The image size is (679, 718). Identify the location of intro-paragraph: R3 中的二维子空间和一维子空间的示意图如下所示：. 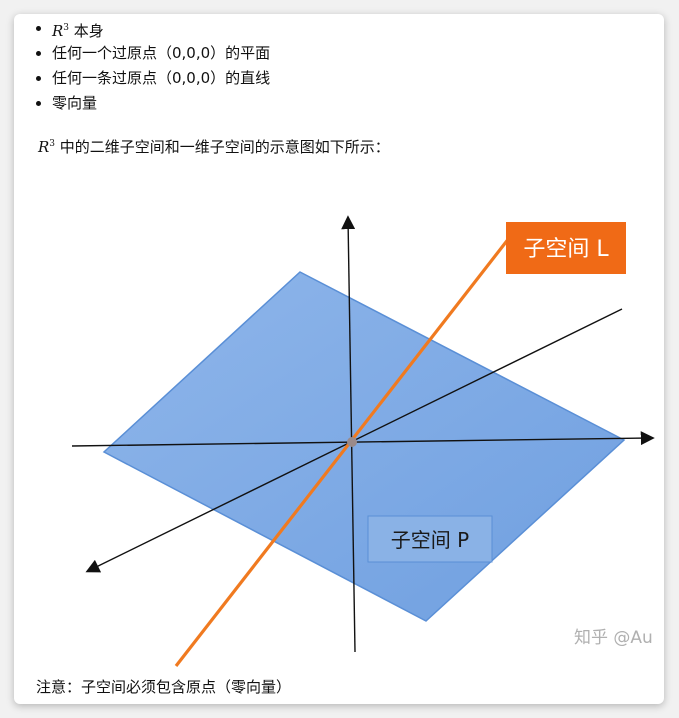
(214, 146).